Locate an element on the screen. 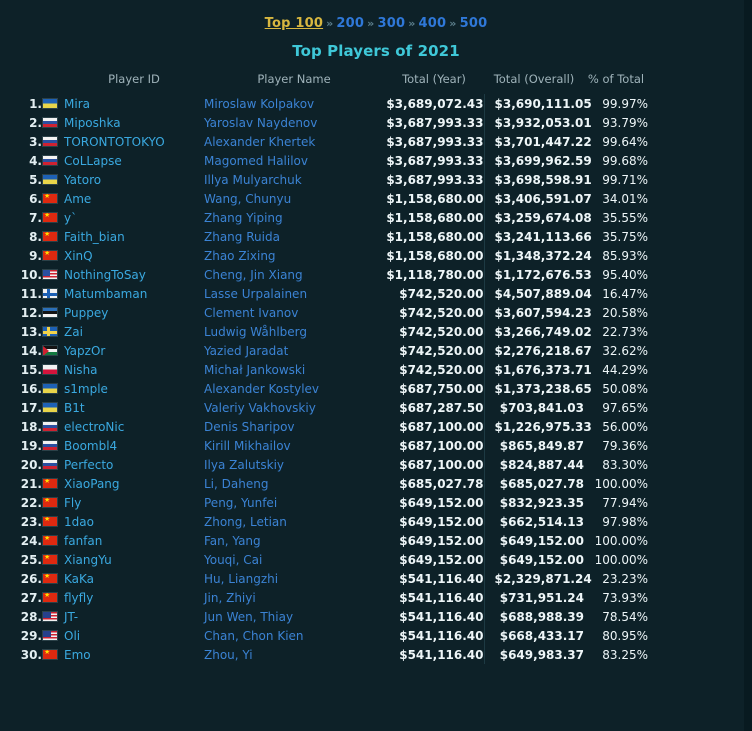 This screenshot has height=731, width=752. player-name-link: Clement Ivanov is located at coordinates (251, 313).